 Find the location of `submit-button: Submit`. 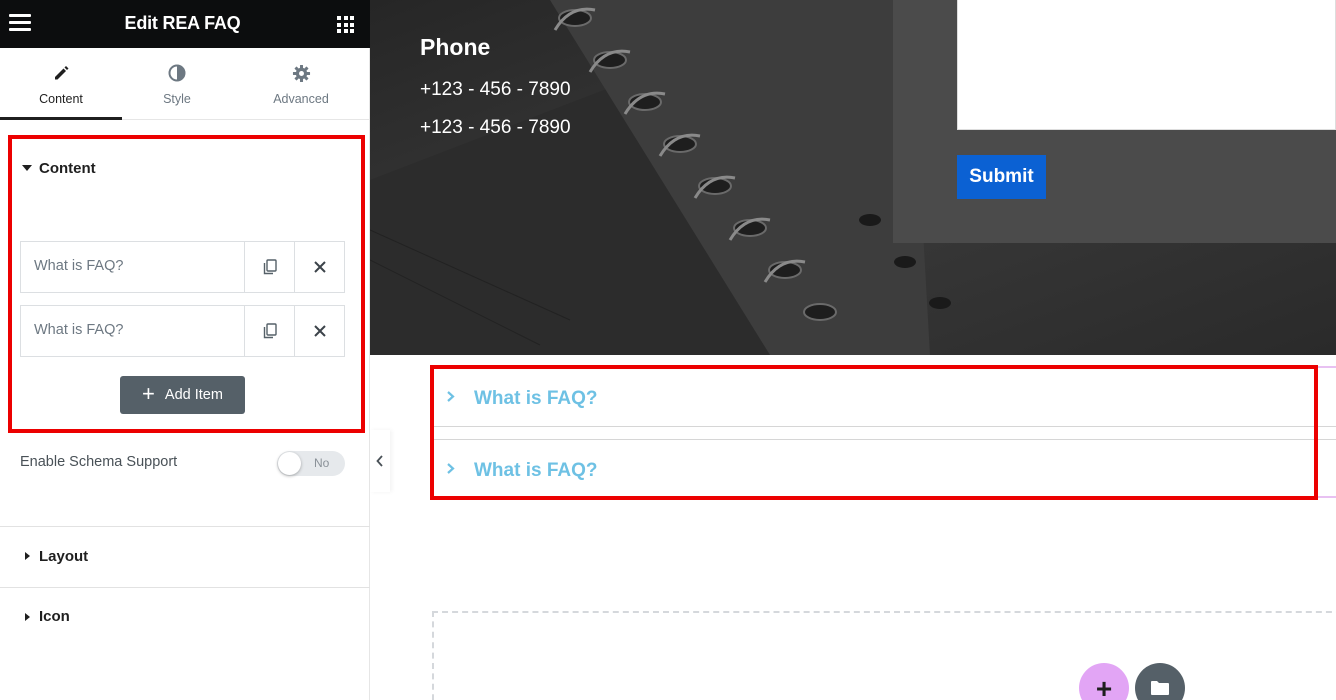

submit-button: Submit is located at coordinates (1001, 177).